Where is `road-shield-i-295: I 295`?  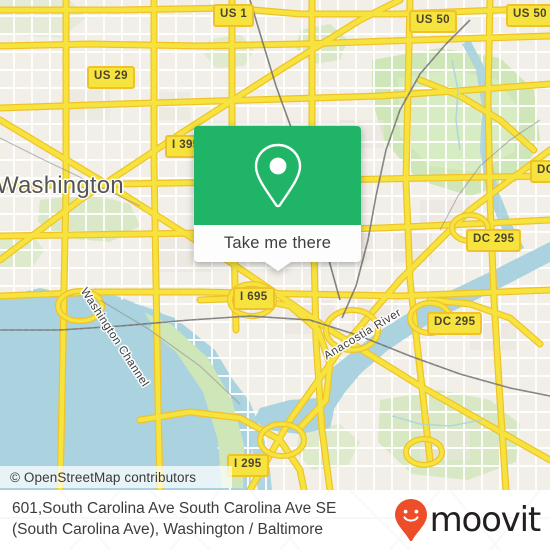
road-shield-i-295: I 295 is located at coordinates (248, 465).